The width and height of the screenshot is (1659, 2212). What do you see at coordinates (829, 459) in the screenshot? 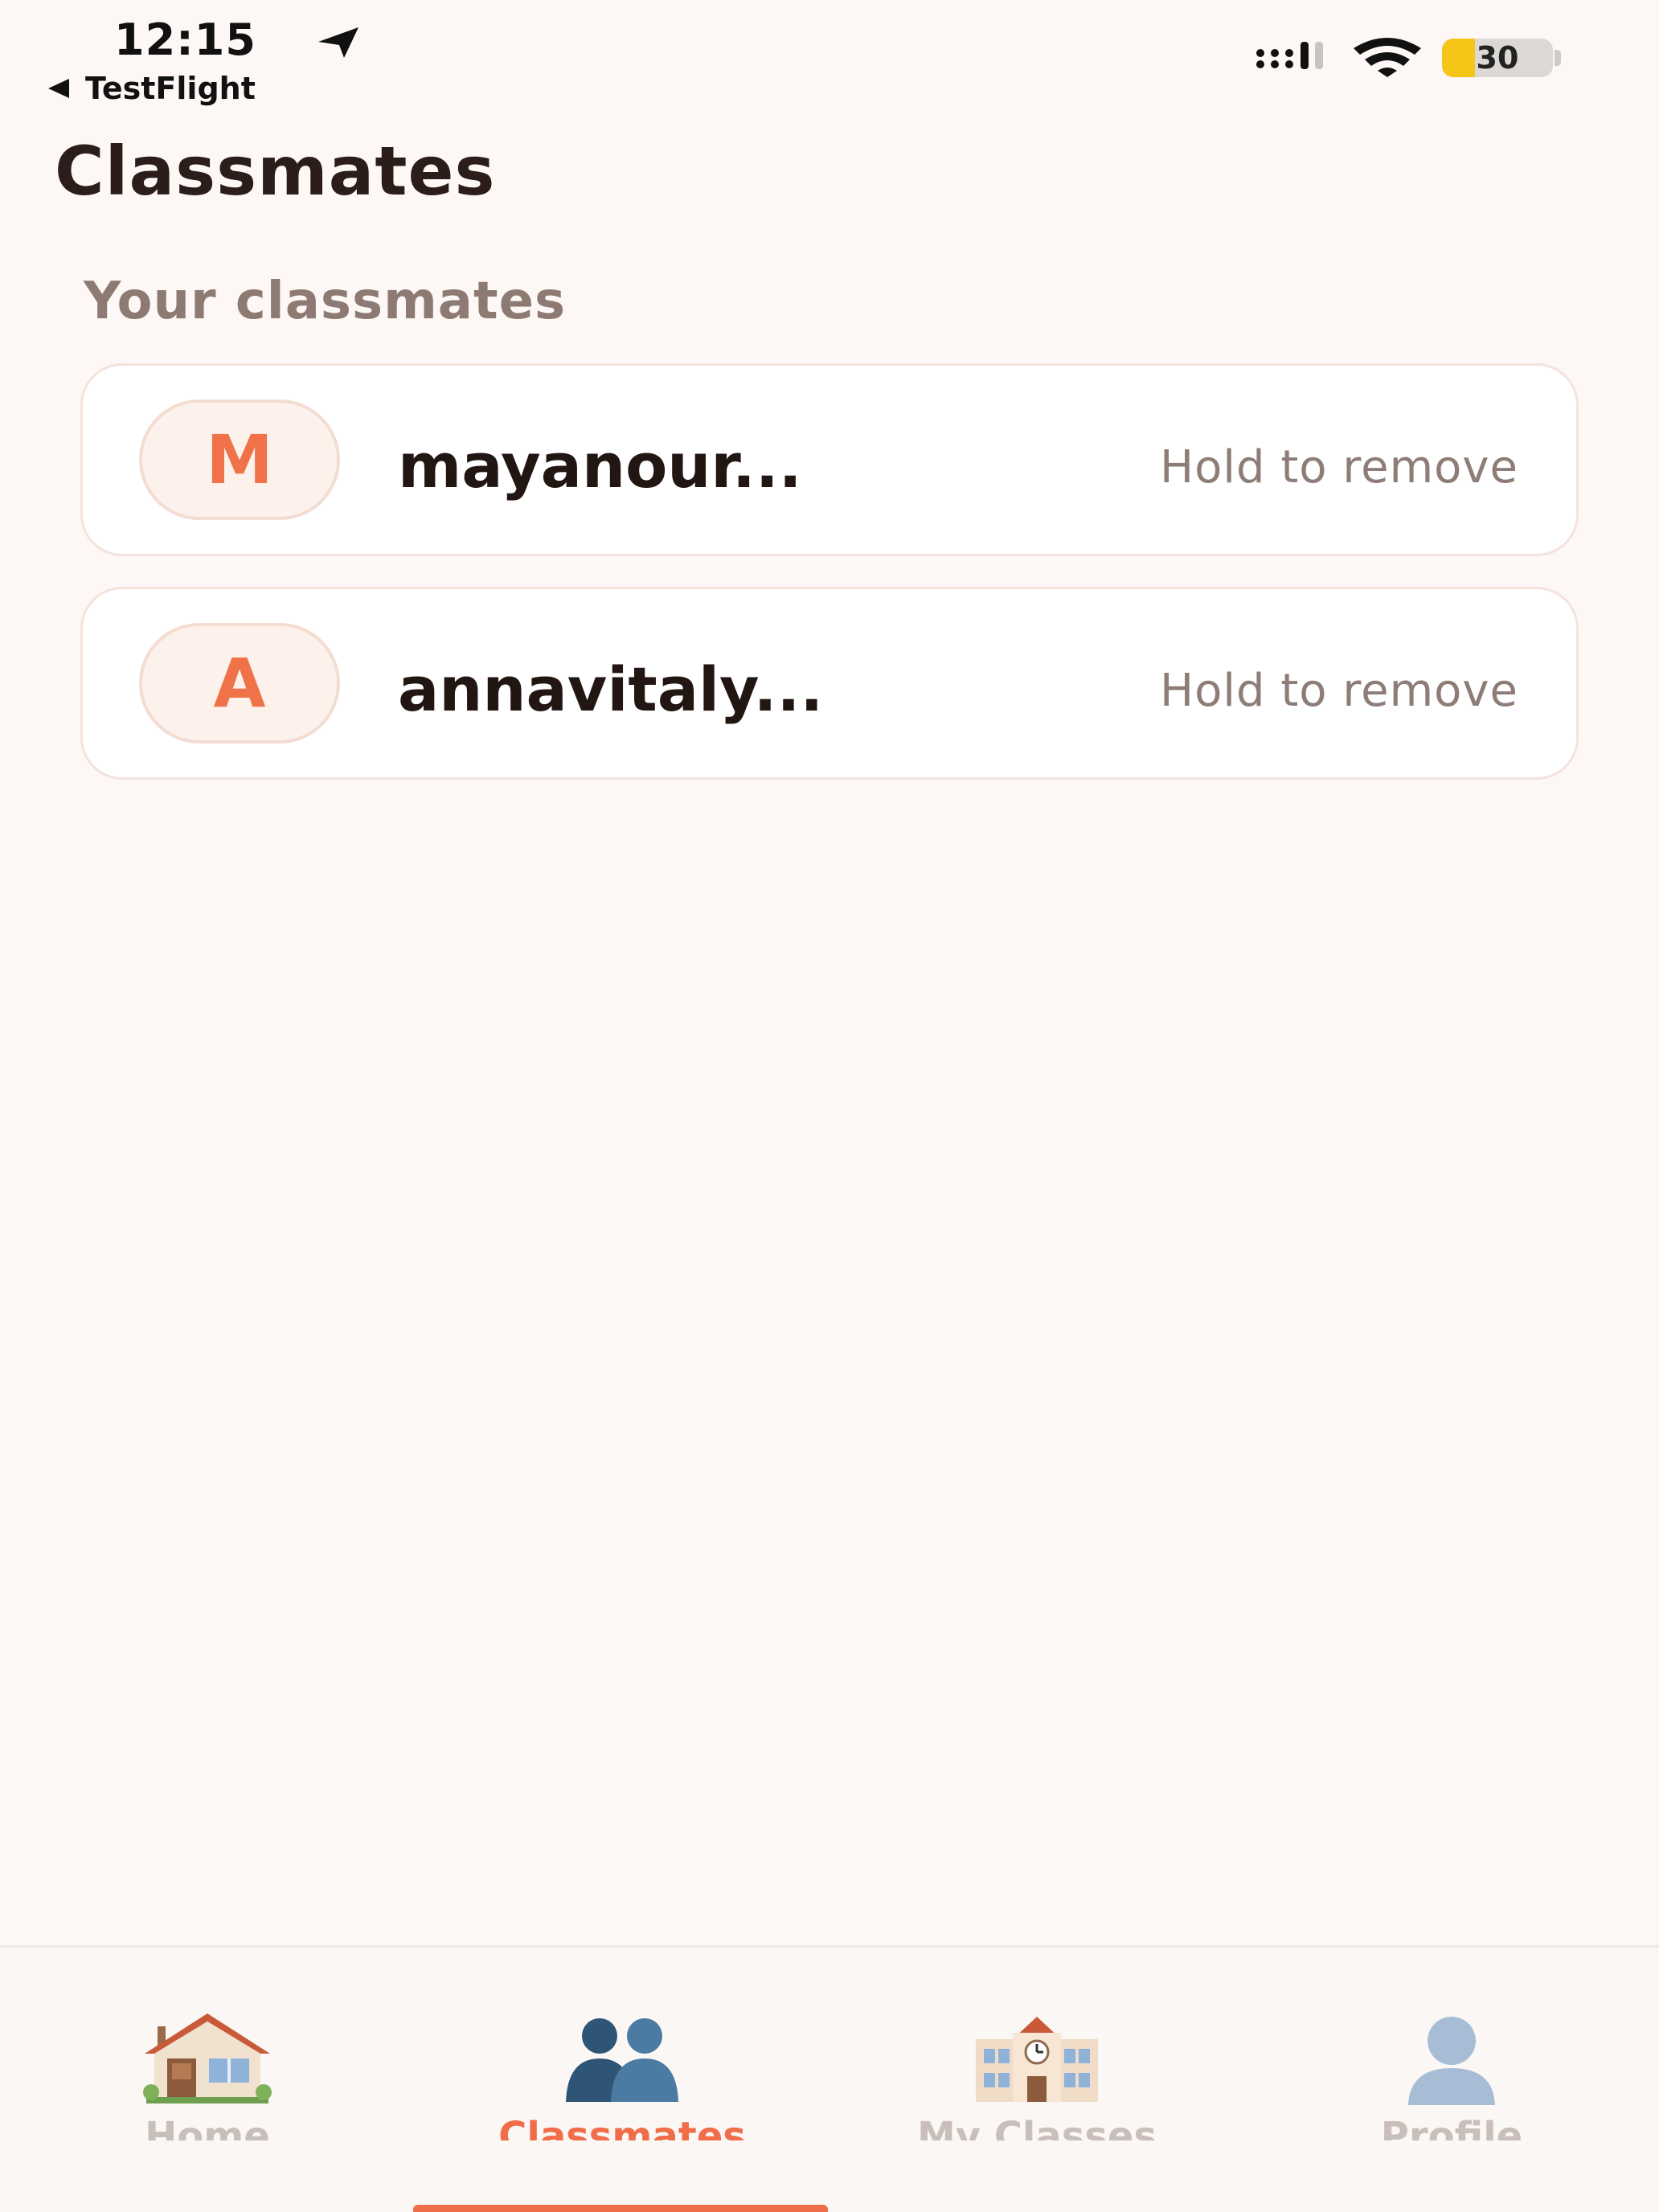
I see `classmate-card: M mayanour... Hold to remove` at bounding box center [829, 459].